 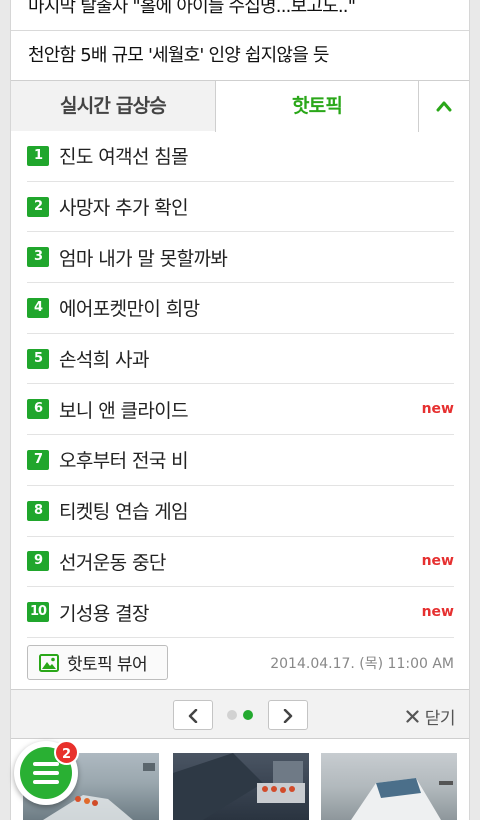 What do you see at coordinates (107, 665) in the screenshot?
I see `viewer-button-label: 핫토픽 뷰어` at bounding box center [107, 665].